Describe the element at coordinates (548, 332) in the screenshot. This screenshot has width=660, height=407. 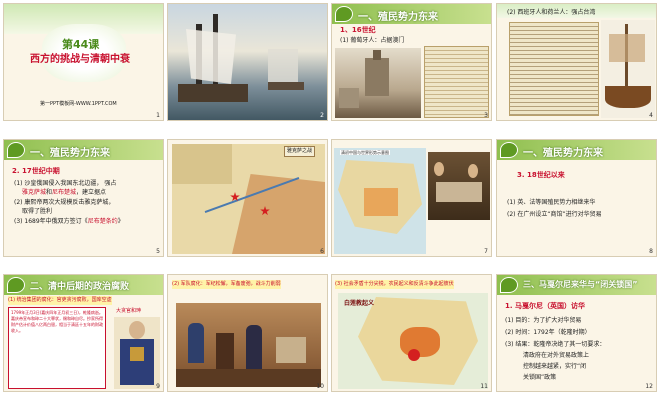
I see `point-2: (2) 时间：1792年（乾隆时期）` at that location.